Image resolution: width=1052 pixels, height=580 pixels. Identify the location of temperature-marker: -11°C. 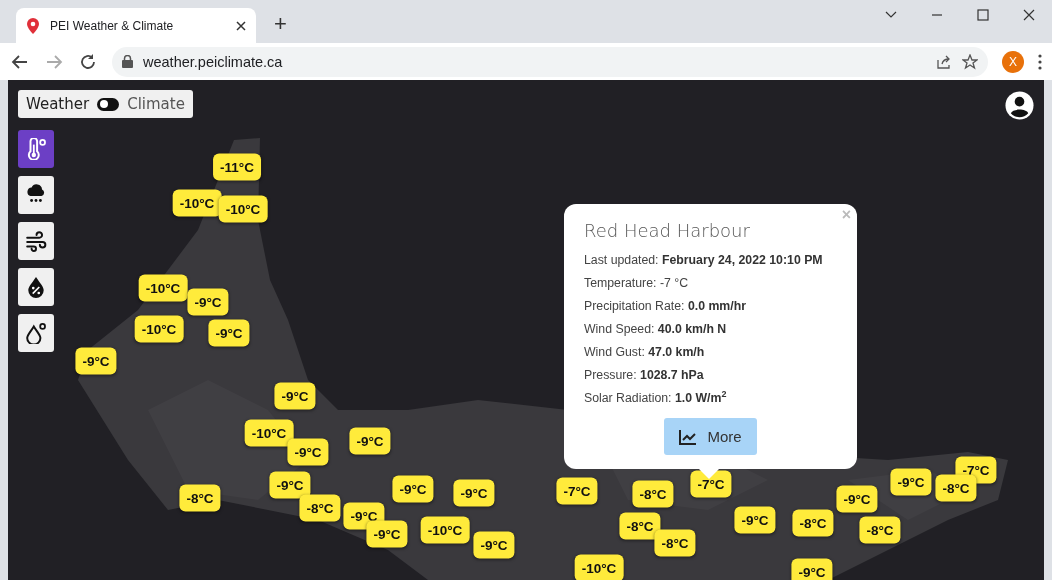
(237, 167).